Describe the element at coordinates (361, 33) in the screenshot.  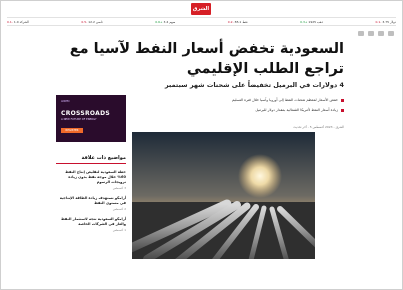
I see `share-icon` at that location.